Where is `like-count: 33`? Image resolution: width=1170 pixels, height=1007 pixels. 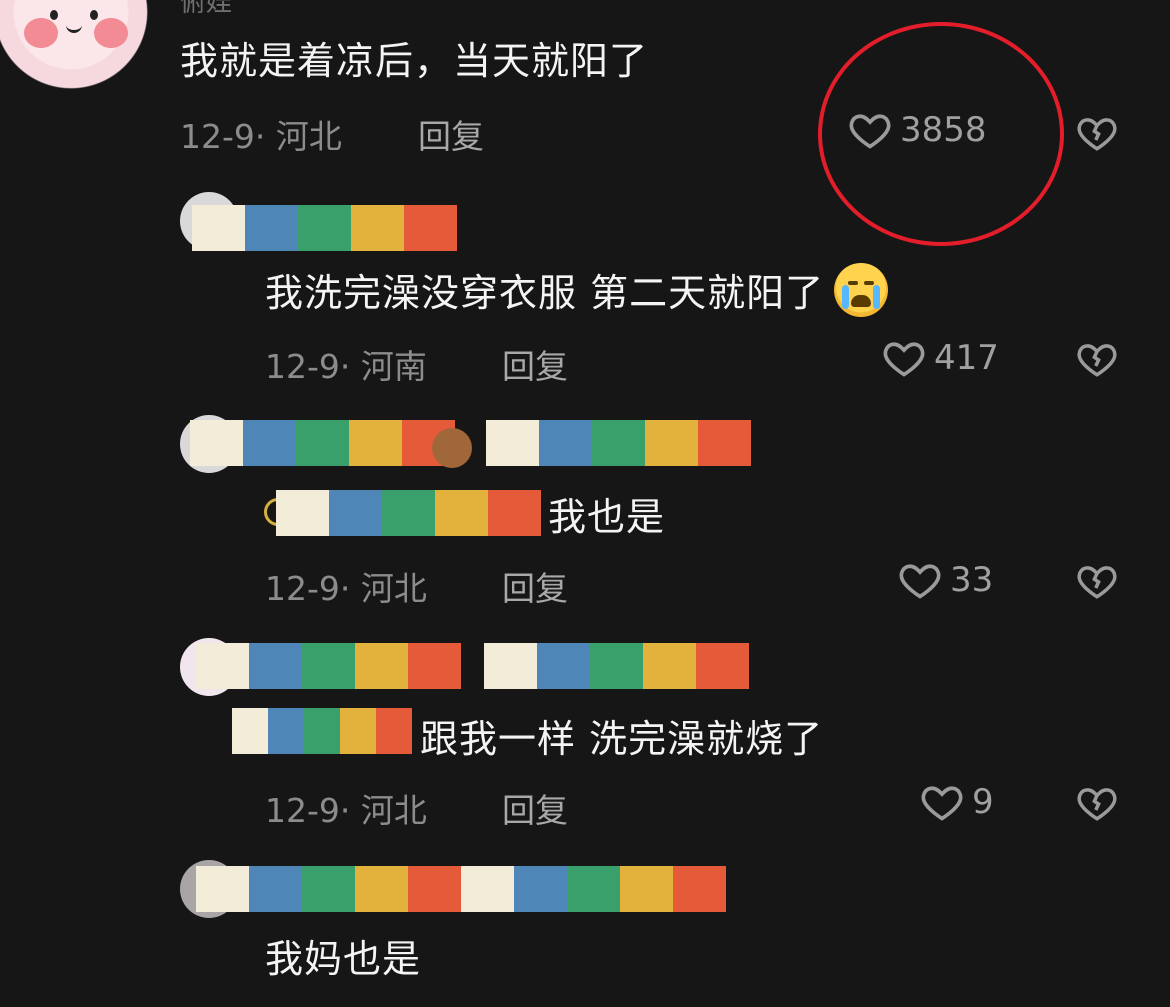
like-count: 33 is located at coordinates (972, 580).